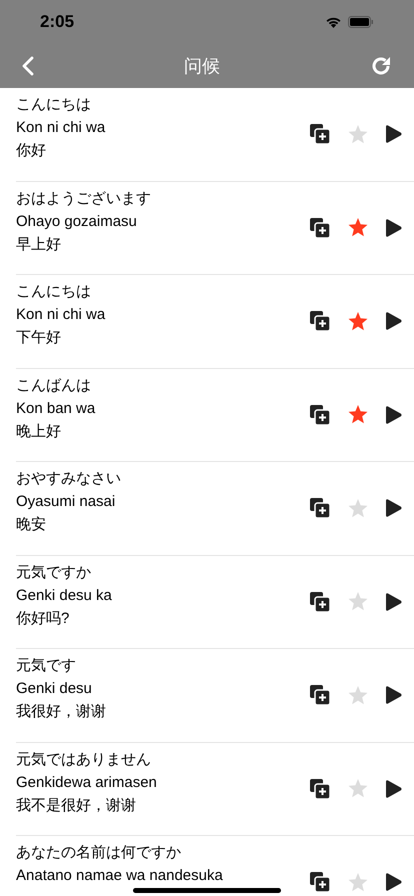 Image resolution: width=414 pixels, height=896 pixels. I want to click on japanese-text: 元気です, so click(46, 666).